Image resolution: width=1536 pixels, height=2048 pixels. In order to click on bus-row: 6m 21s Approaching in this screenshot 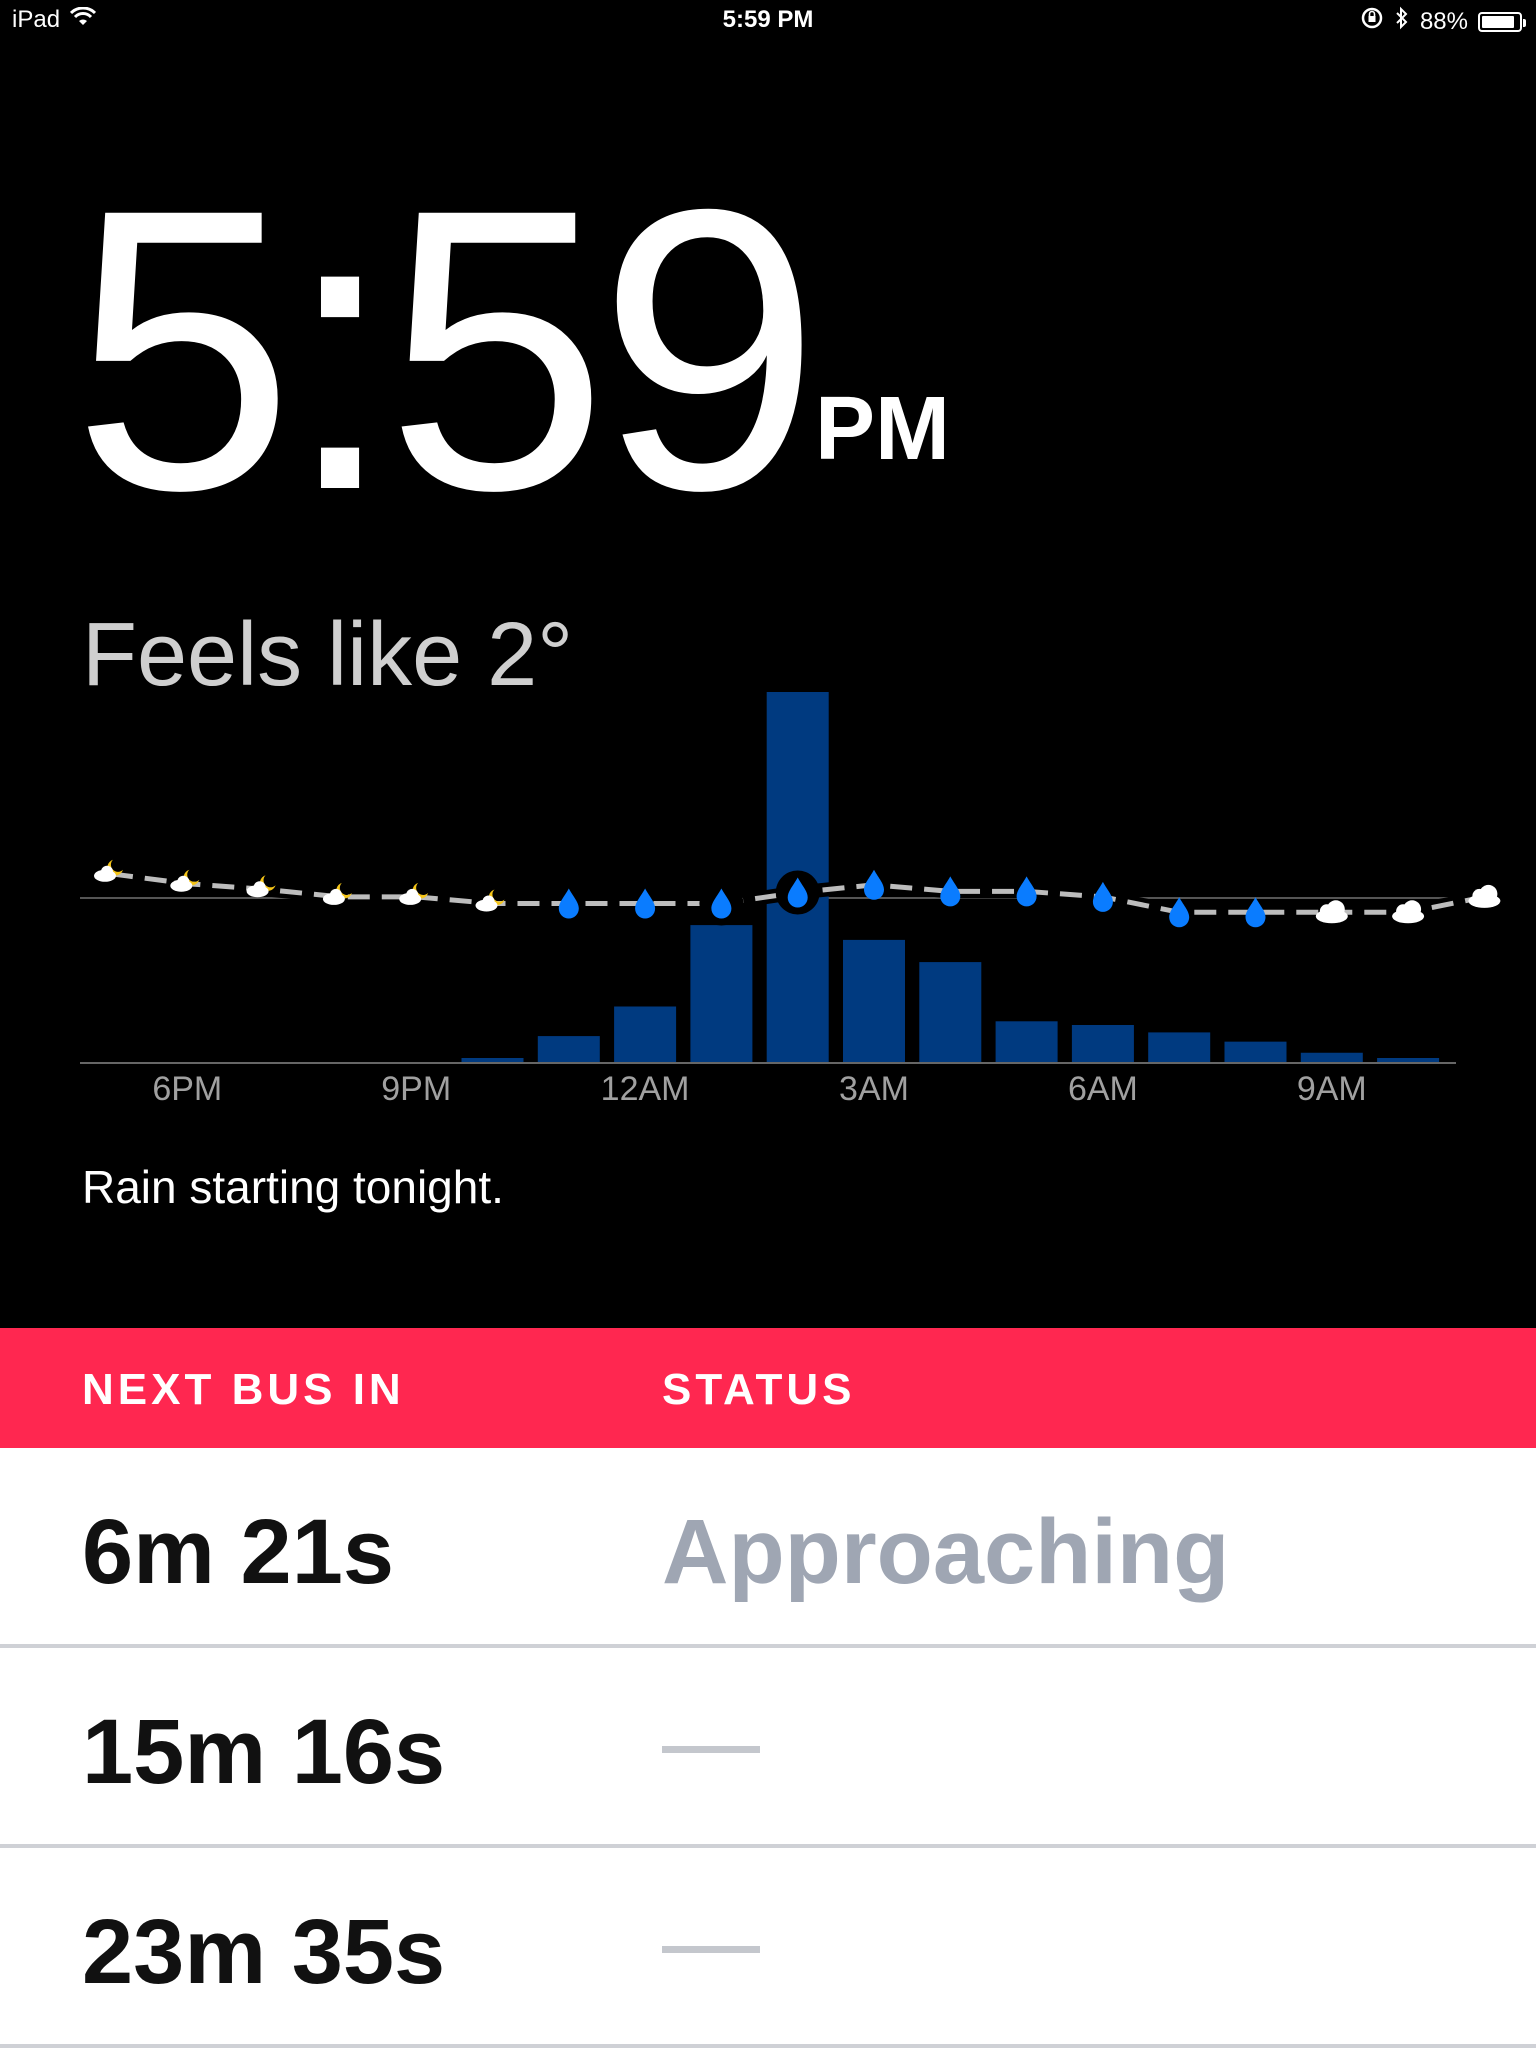, I will do `click(768, 1548)`.